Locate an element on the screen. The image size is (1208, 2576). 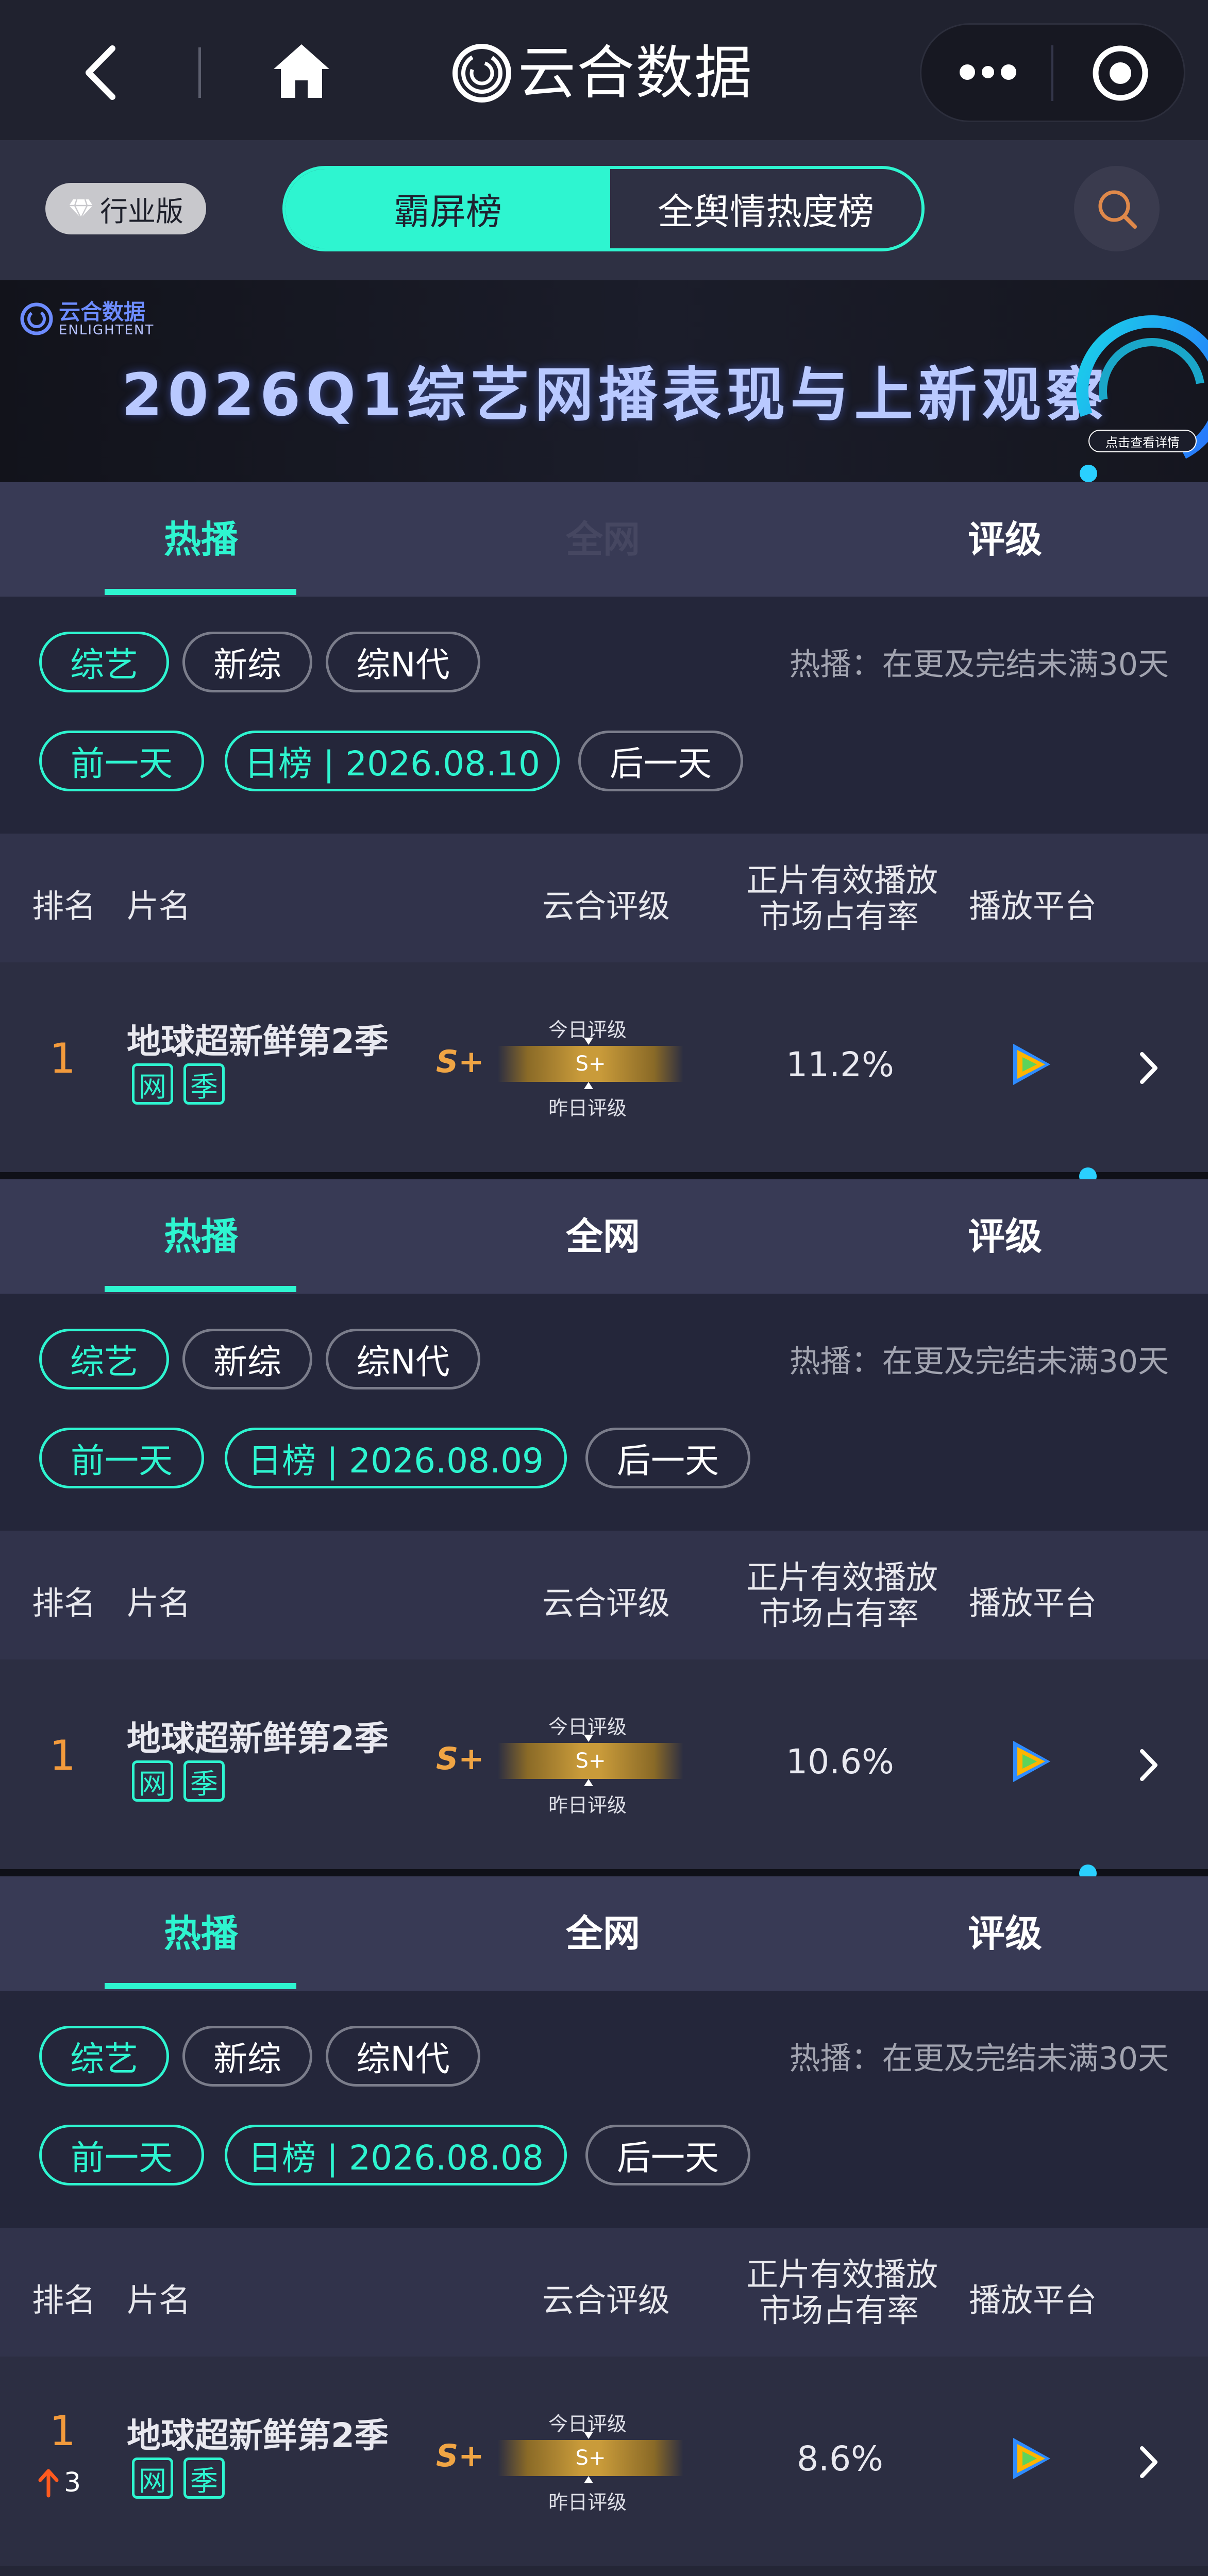
banner-brand-name: 云合数据 is located at coordinates (102, 312).